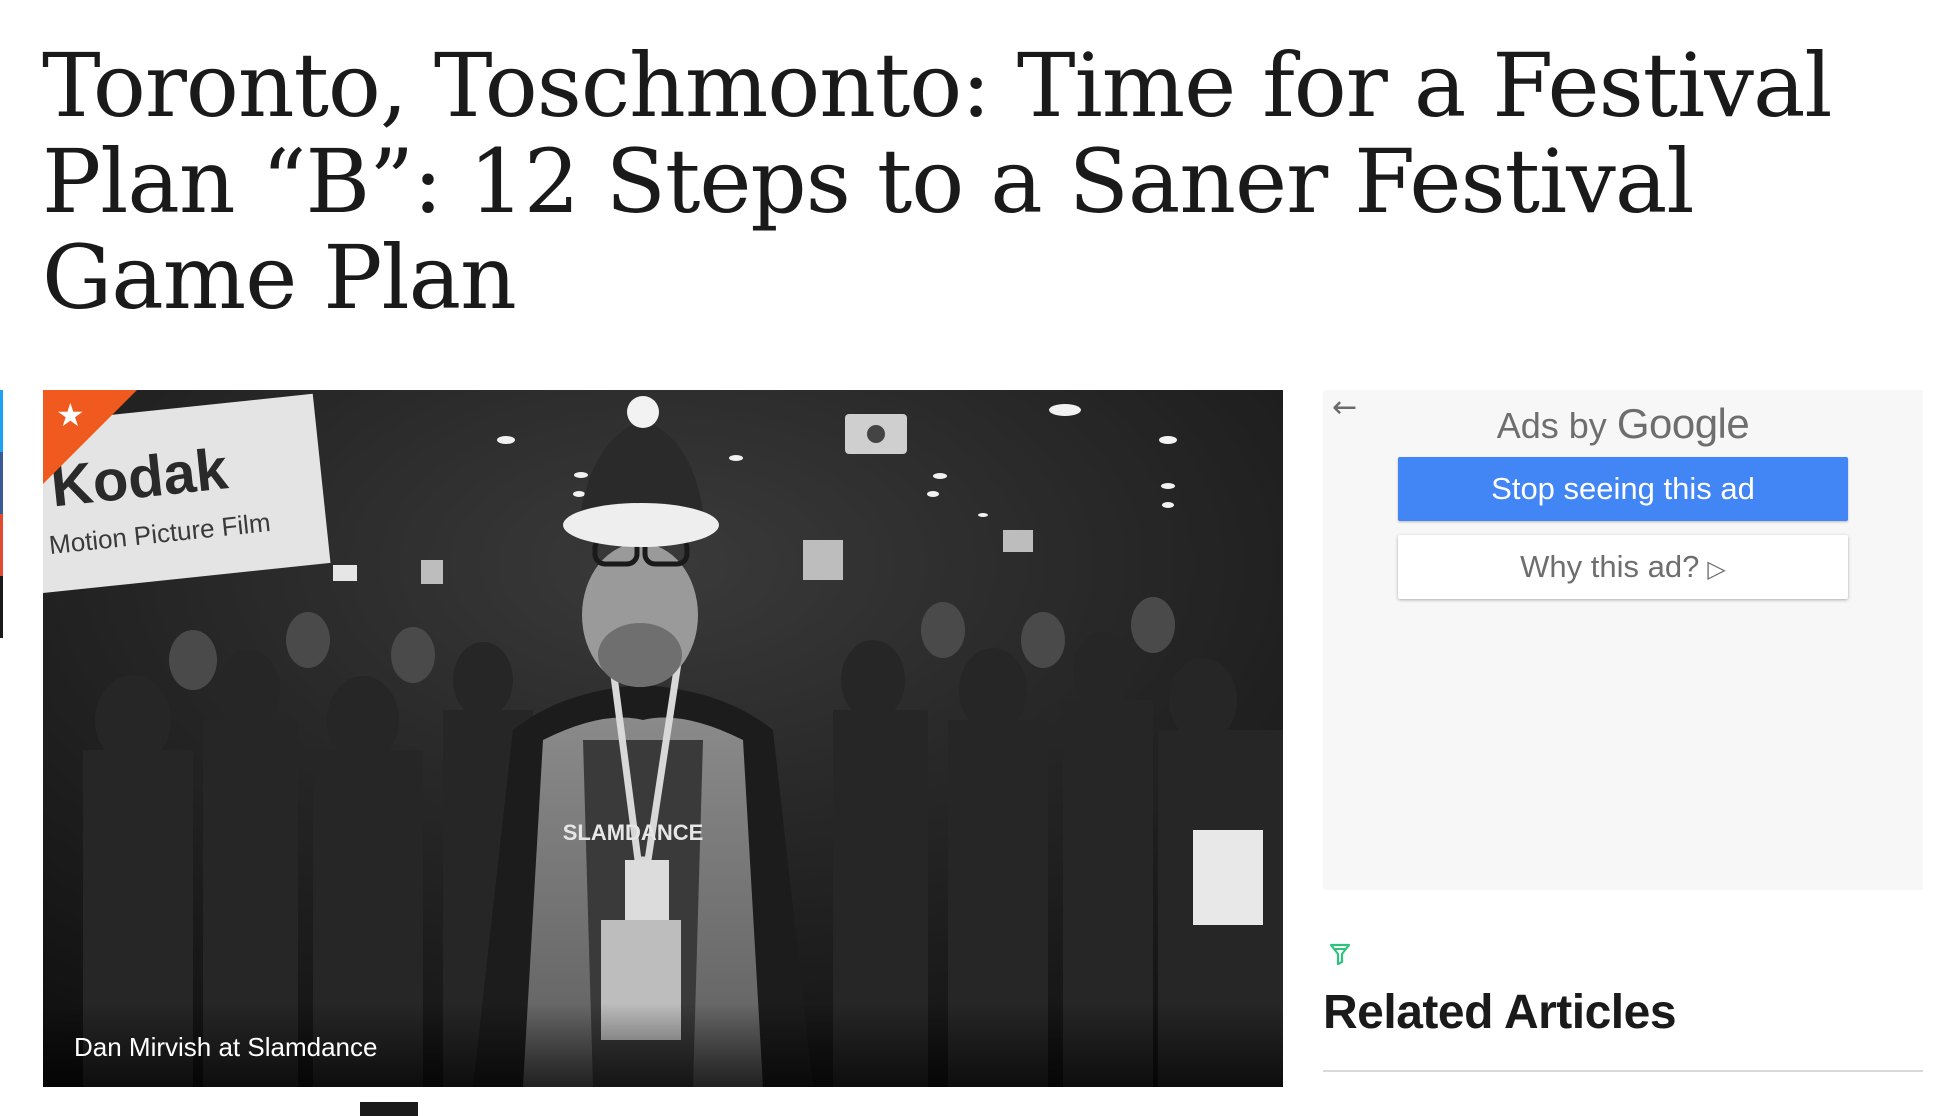  Describe the element at coordinates (389, 1109) in the screenshot. I see `content-tab-marker` at that location.